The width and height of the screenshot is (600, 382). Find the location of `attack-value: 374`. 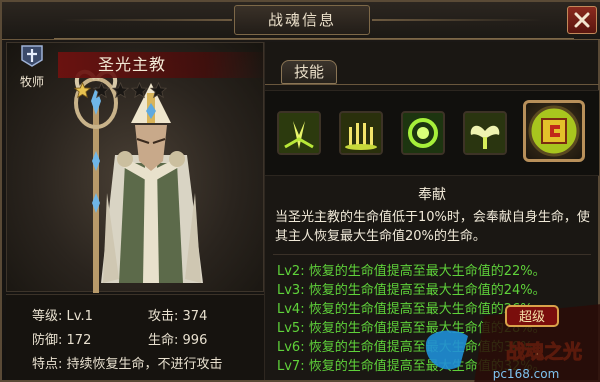

attack-value: 374 is located at coordinates (195, 316).